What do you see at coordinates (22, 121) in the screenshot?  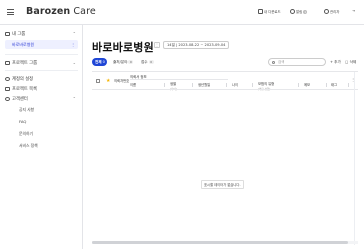 I see `sidebar-item-faq: FAQ` at bounding box center [22, 121].